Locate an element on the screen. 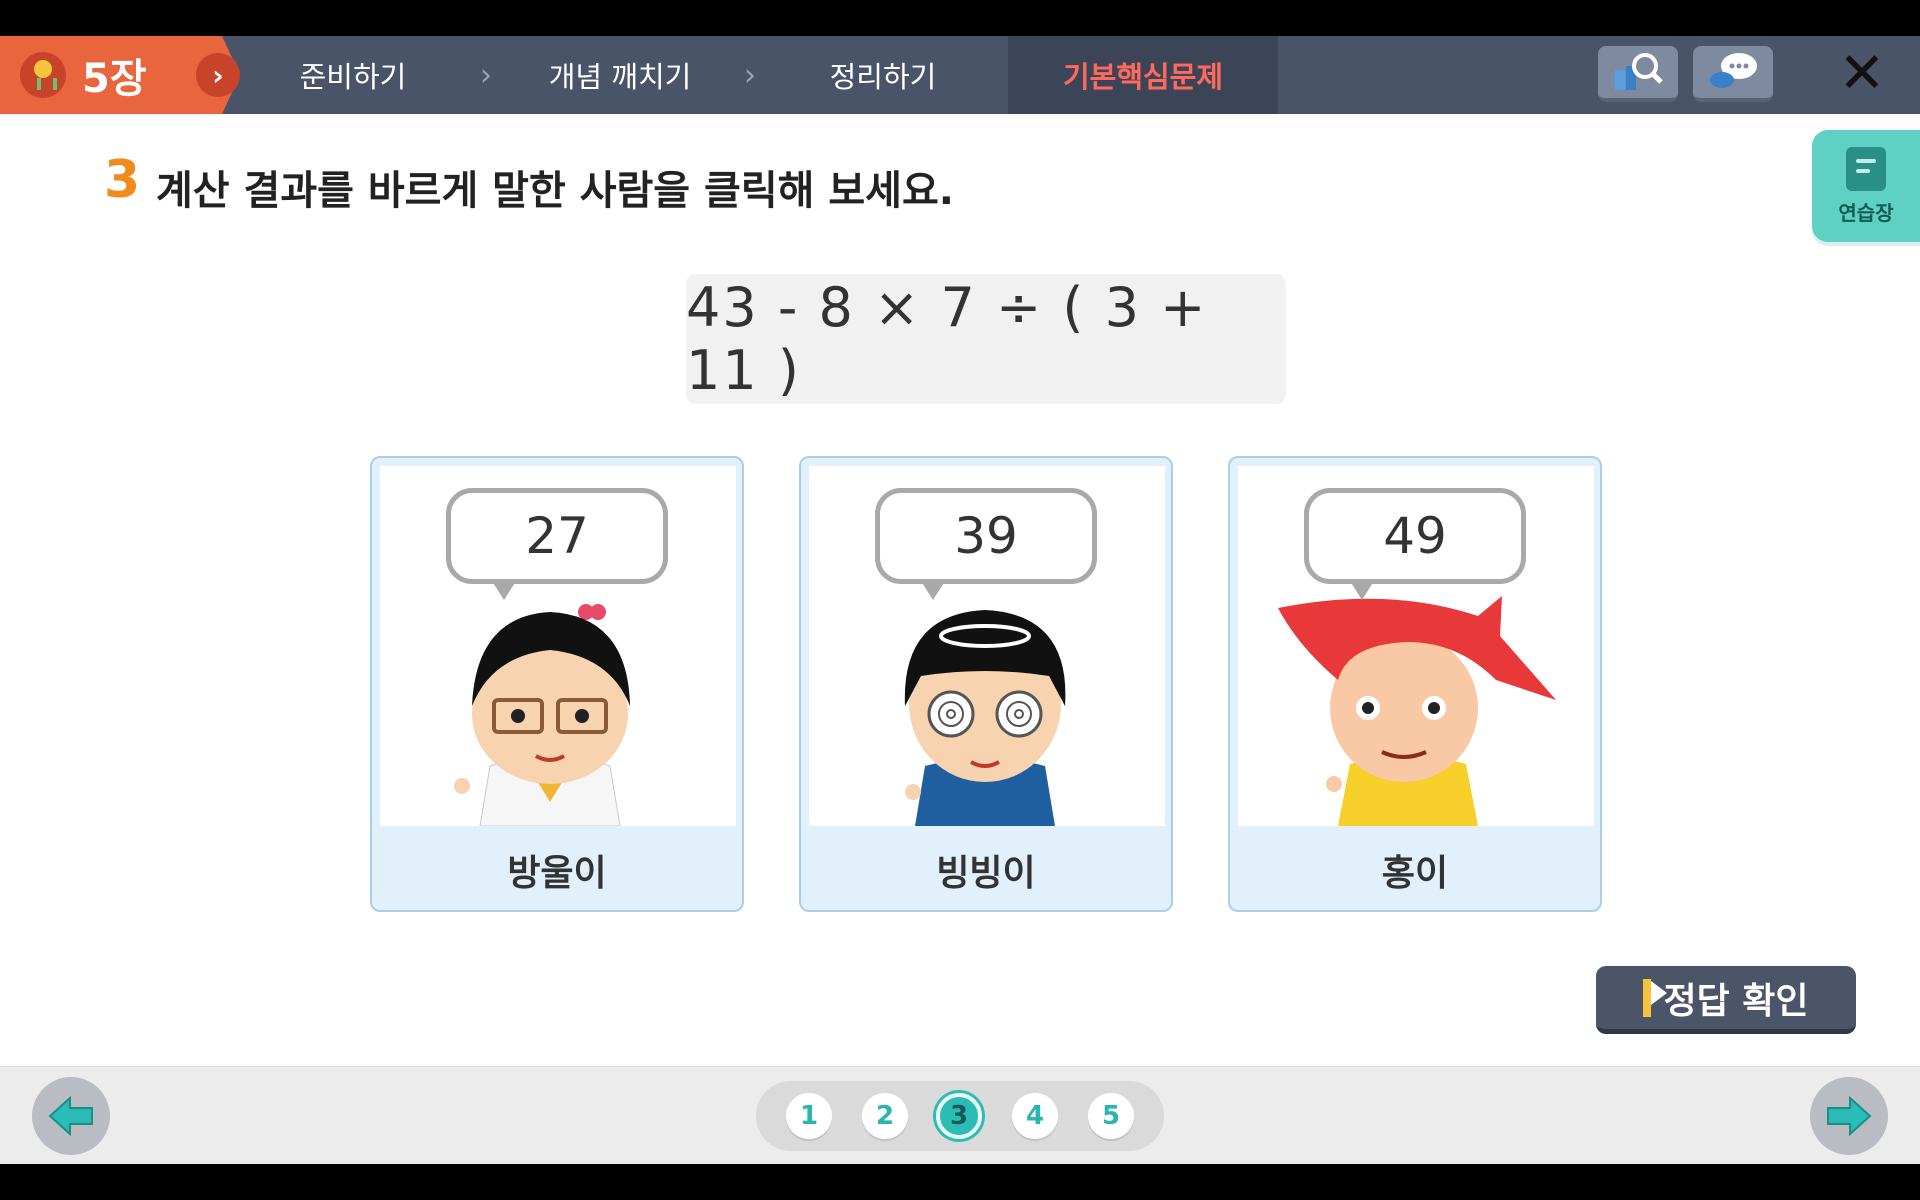 The image size is (1920, 1200). card-illustration: 49 is located at coordinates (1416, 646).